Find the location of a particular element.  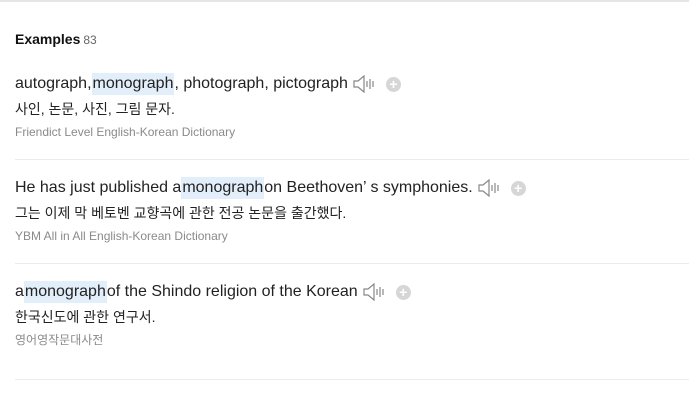

sentence-text: He has just published a is located at coordinates (98, 187).